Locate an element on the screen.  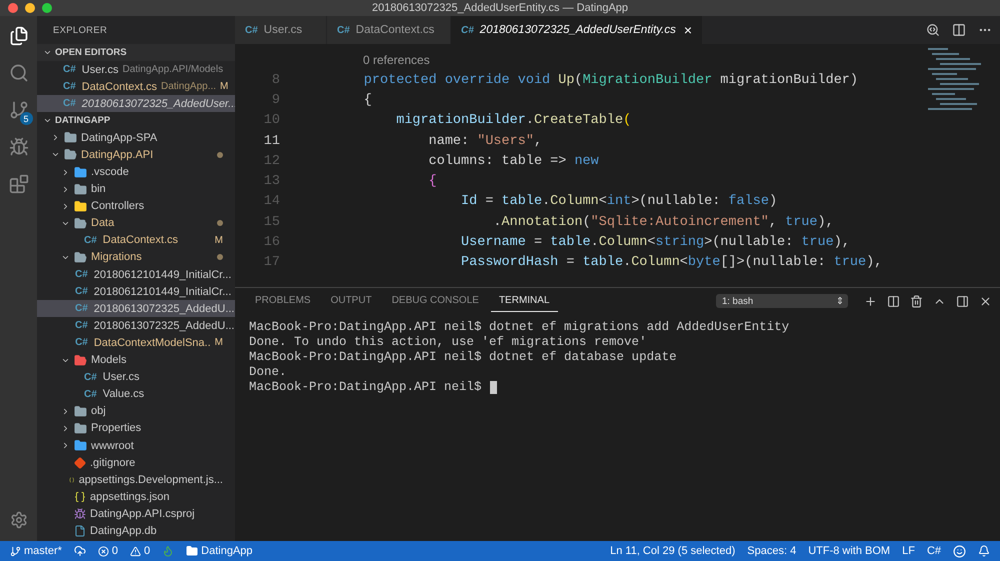
tree-item: .gitignore is located at coordinates (136, 463).